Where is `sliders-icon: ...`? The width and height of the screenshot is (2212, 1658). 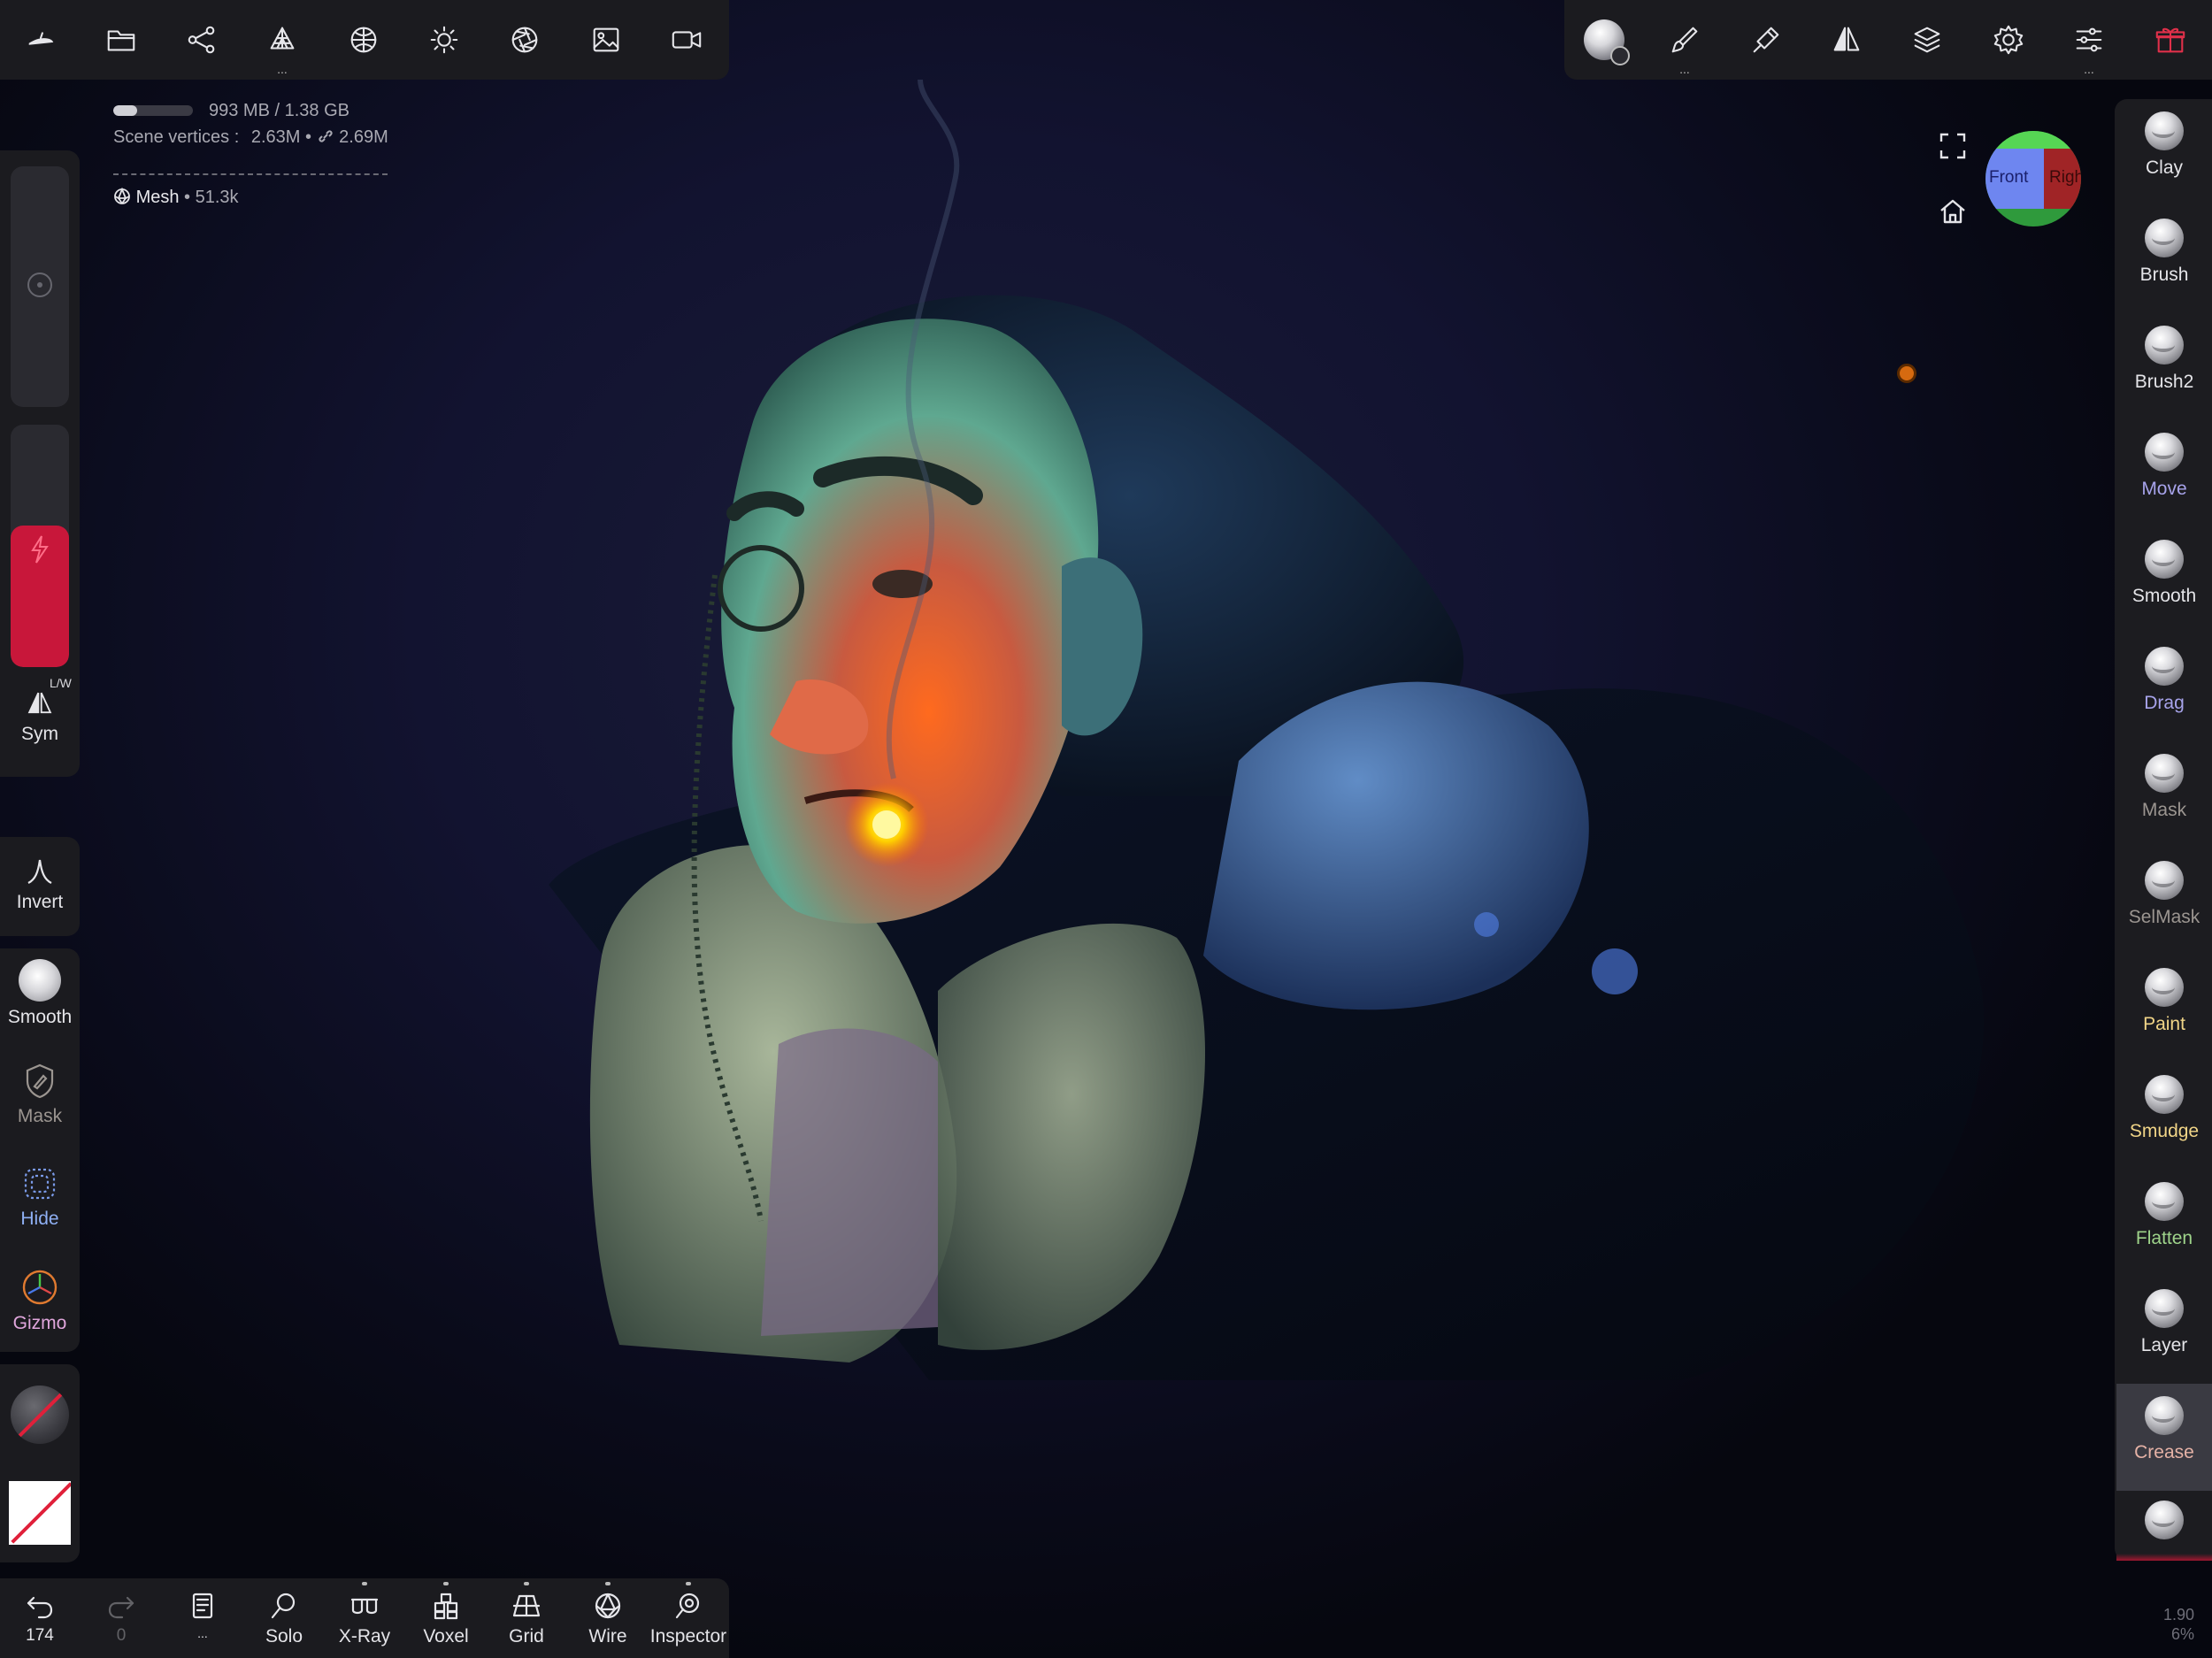
sliders-icon: ... is located at coordinates (2089, 45).